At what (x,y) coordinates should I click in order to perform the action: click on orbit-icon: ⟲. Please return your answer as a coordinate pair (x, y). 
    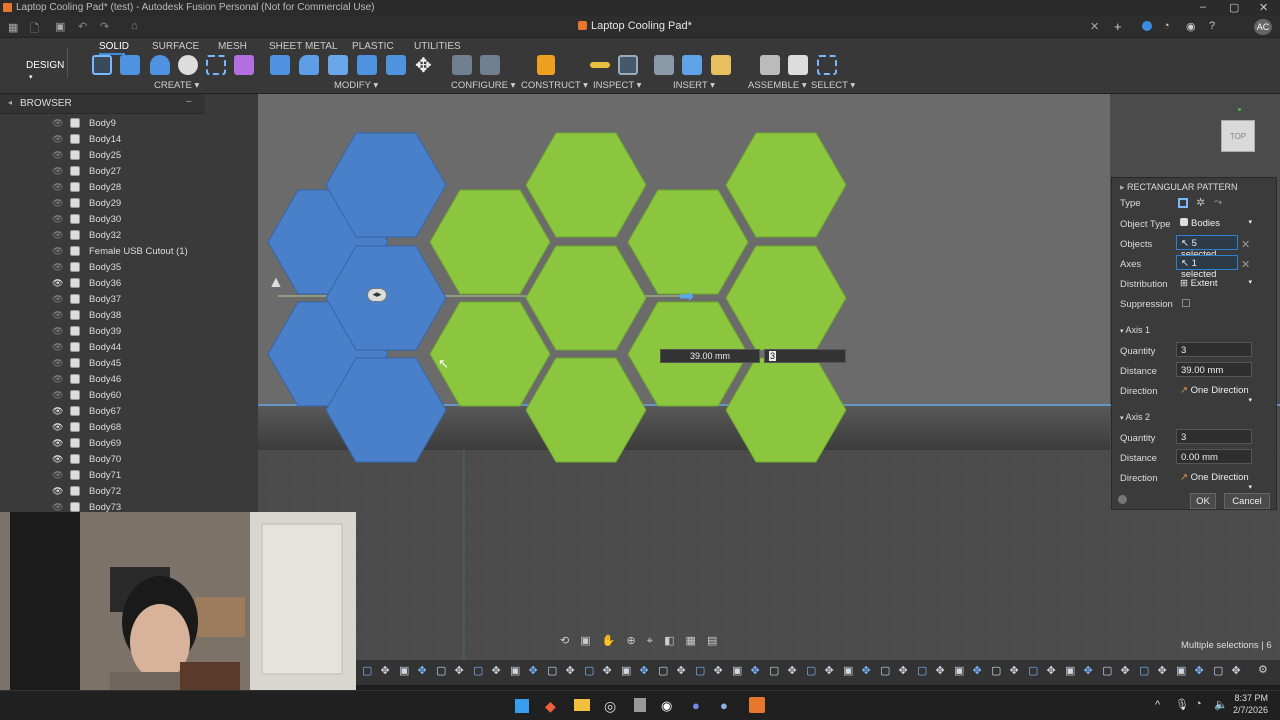
    Looking at the image, I should click on (564, 641).